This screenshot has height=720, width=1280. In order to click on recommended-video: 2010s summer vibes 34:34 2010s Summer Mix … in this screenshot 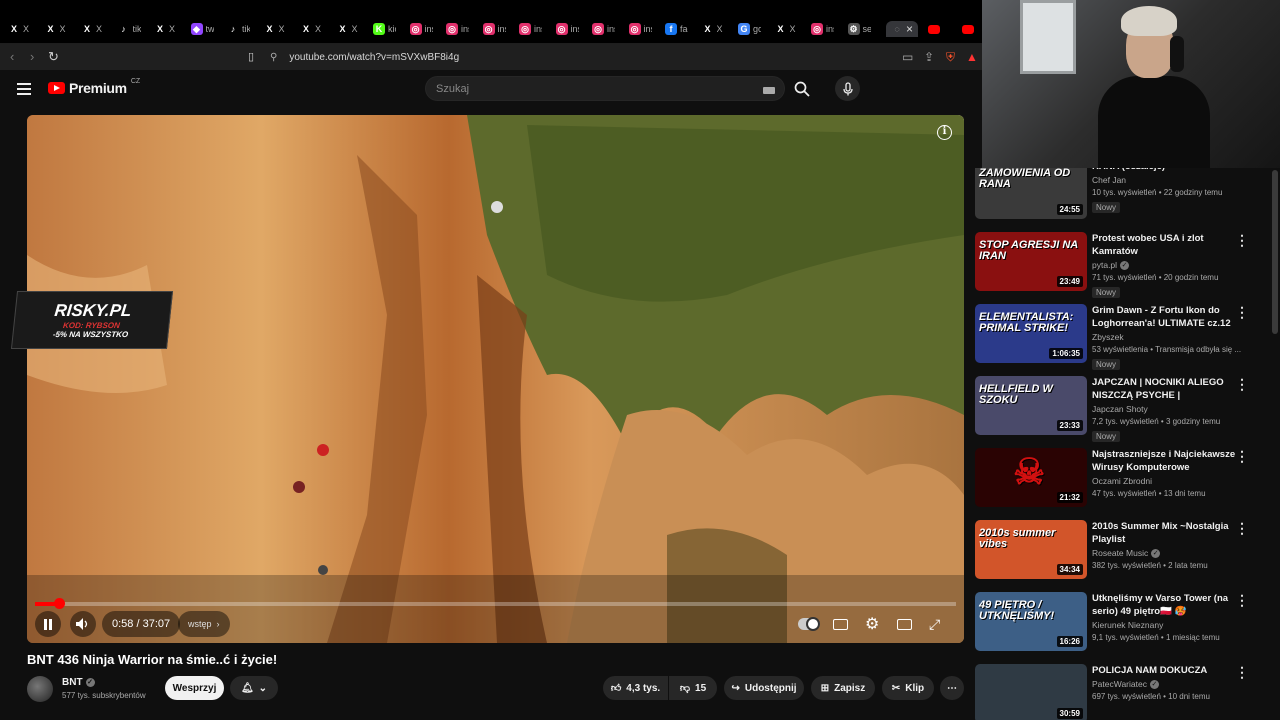, I will do `click(1120, 554)`.